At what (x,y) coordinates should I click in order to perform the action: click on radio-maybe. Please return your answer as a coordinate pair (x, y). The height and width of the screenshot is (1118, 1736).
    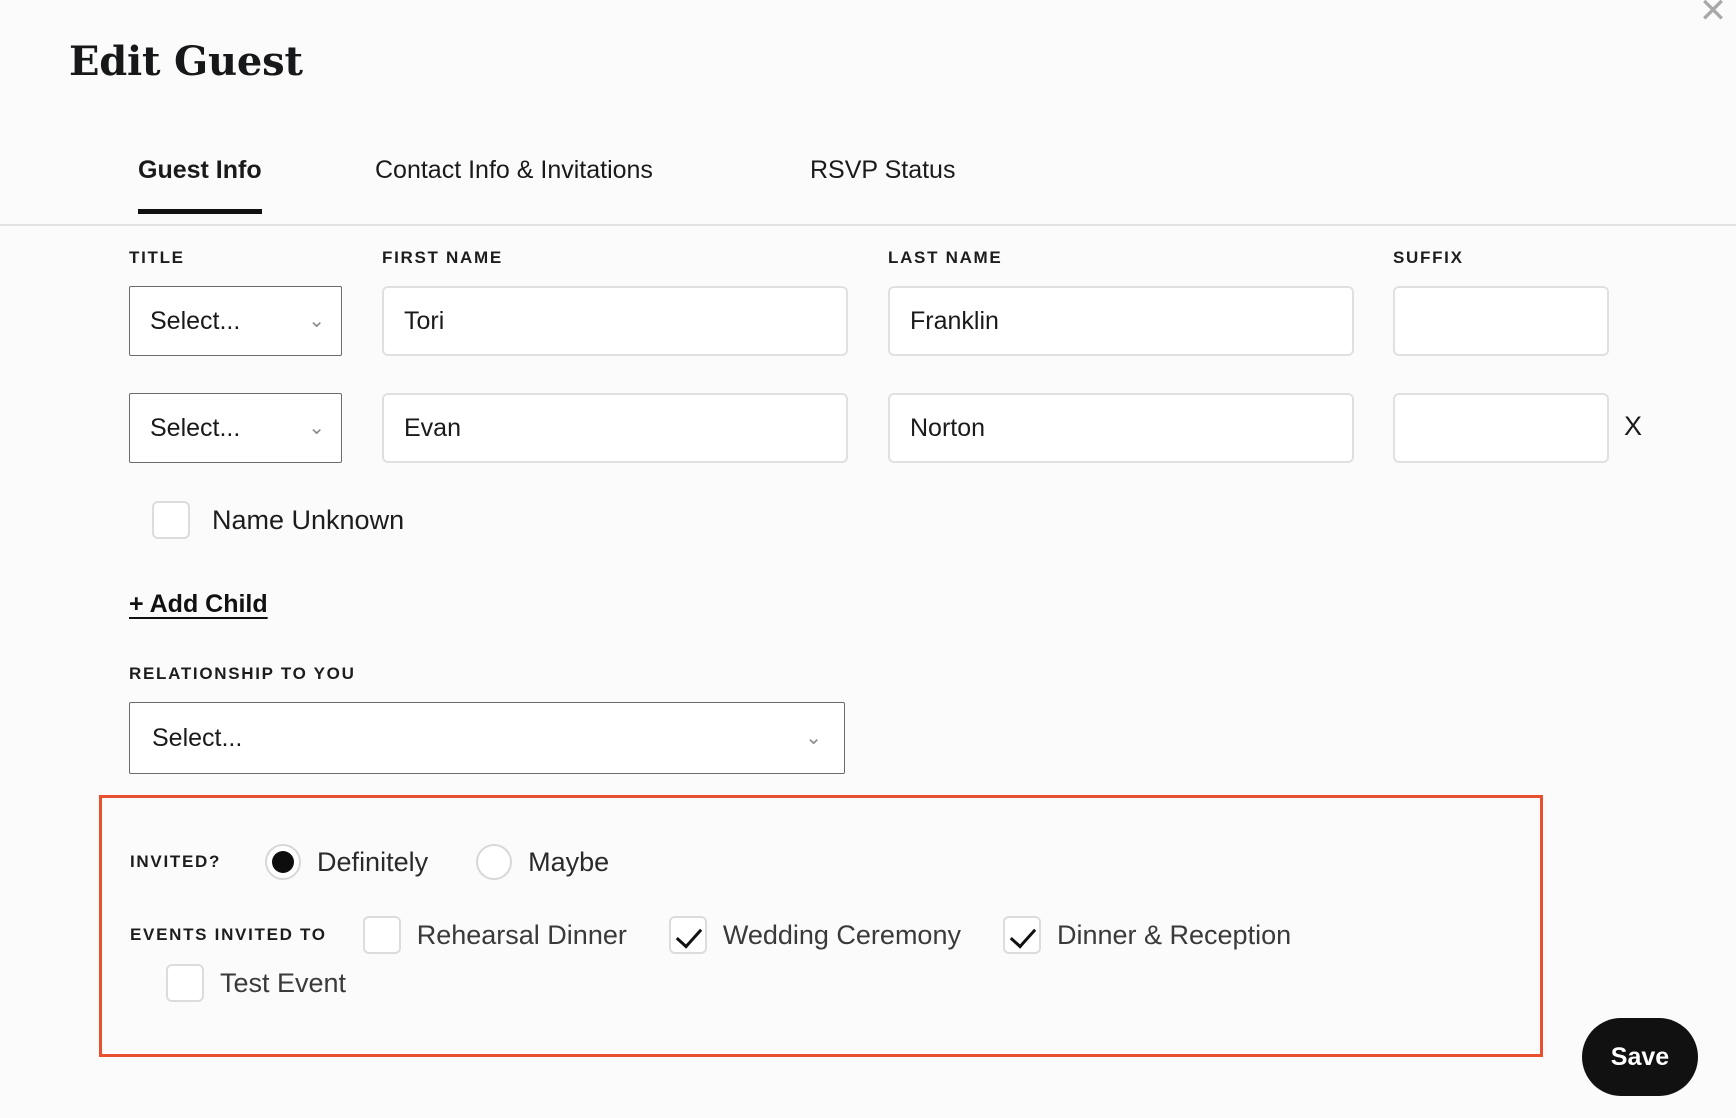
    Looking at the image, I should click on (494, 862).